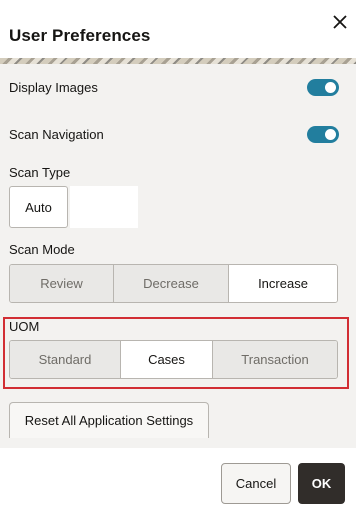 The height and width of the screenshot is (523, 356). What do you see at coordinates (109, 420) in the screenshot?
I see `reset-settings-button: Reset All Application Settings` at bounding box center [109, 420].